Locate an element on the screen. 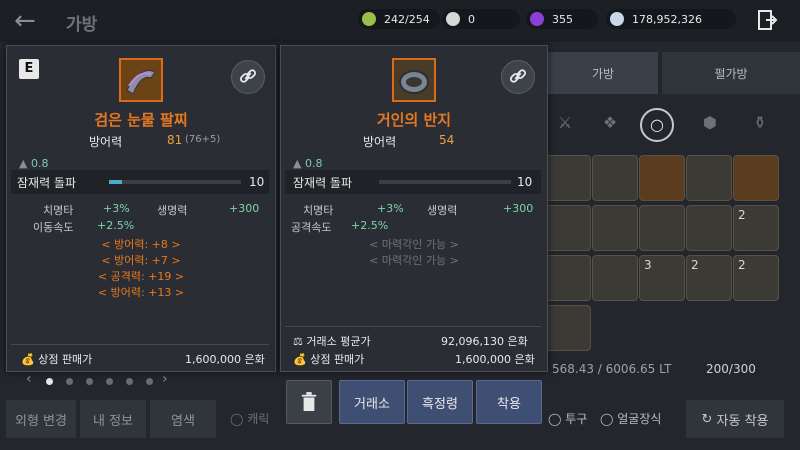  marketplace-button: 거래소 is located at coordinates (372, 402).